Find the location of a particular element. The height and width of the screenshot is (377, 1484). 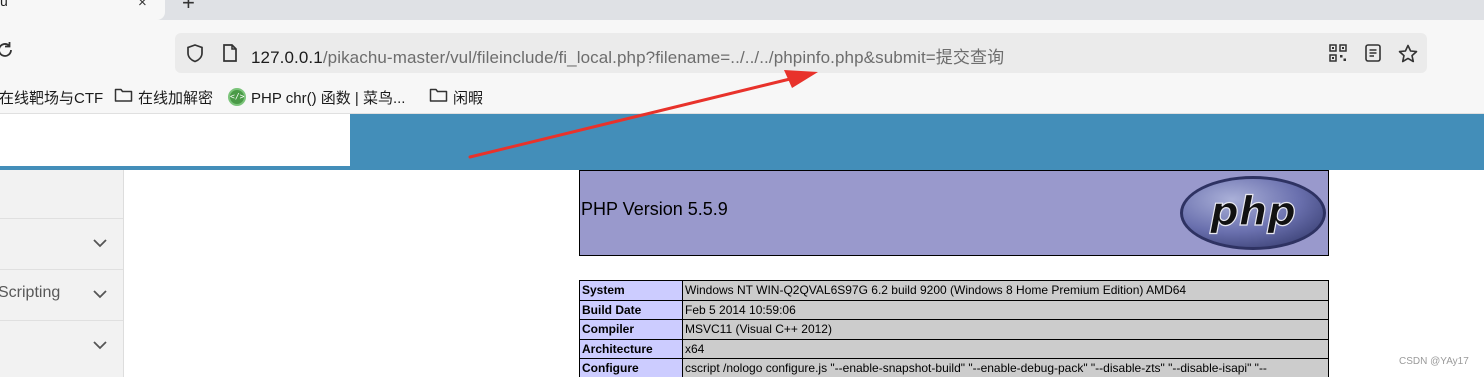

phpinfo-header: PHP Version 5.5.9 php is located at coordinates (954, 213).